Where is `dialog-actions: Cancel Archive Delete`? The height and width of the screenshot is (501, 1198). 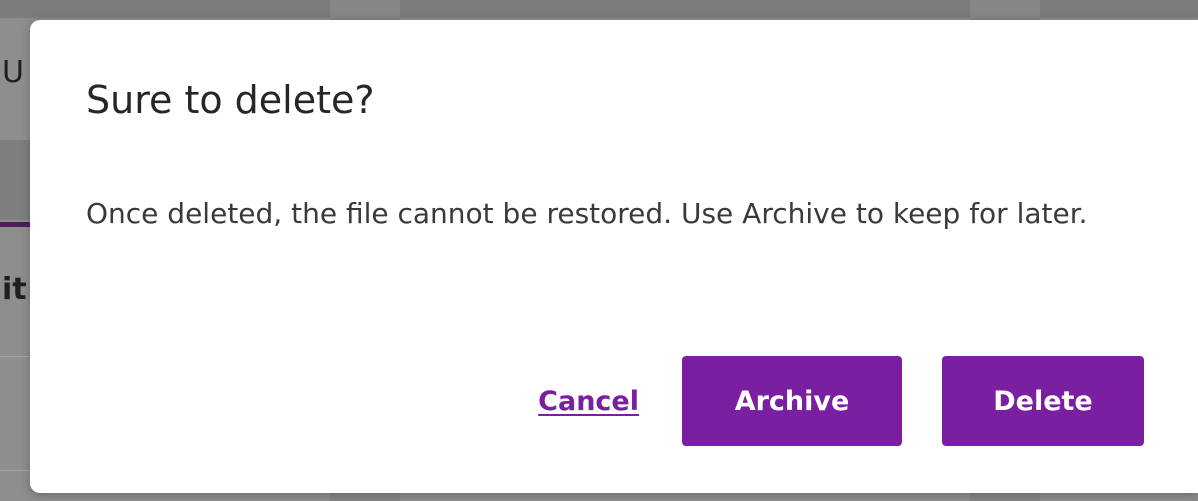
dialog-actions: Cancel Archive Delete is located at coordinates (841, 401).